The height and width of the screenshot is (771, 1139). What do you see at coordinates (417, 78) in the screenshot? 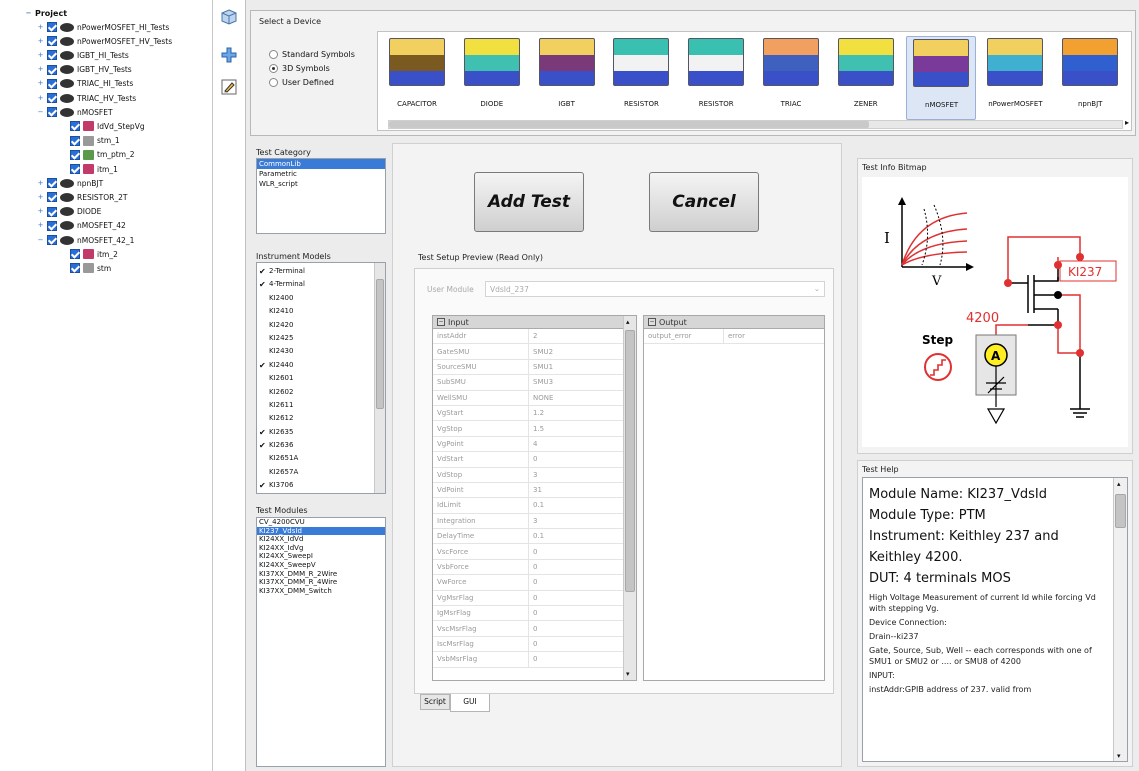
I see `device-card: CAPACITOR` at bounding box center [417, 78].